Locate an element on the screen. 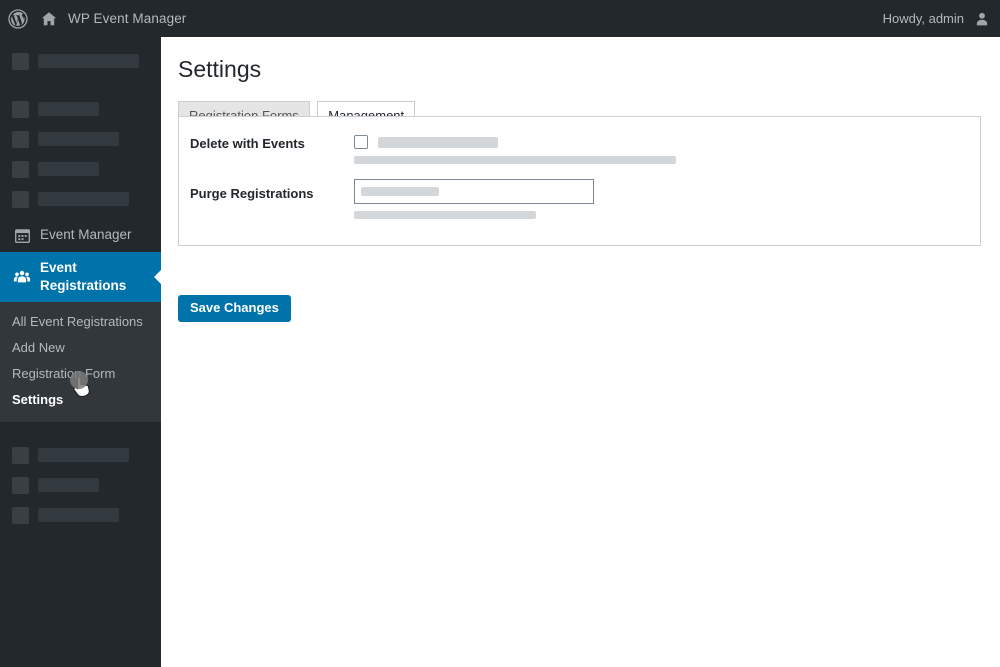 This screenshot has height=667, width=1000. page-title: Settings is located at coordinates (220, 69).